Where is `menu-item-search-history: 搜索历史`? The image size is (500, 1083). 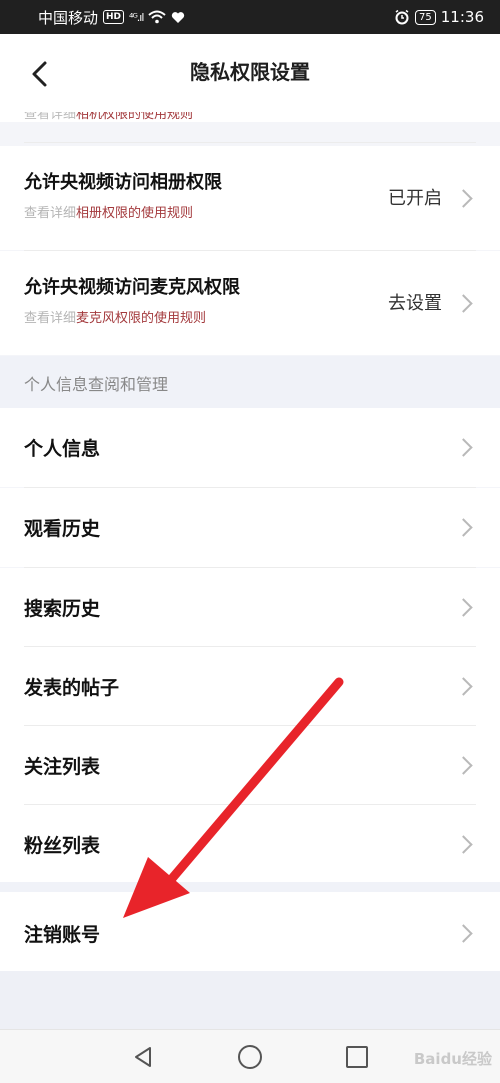
menu-item-search-history: 搜索历史 is located at coordinates (250, 607).